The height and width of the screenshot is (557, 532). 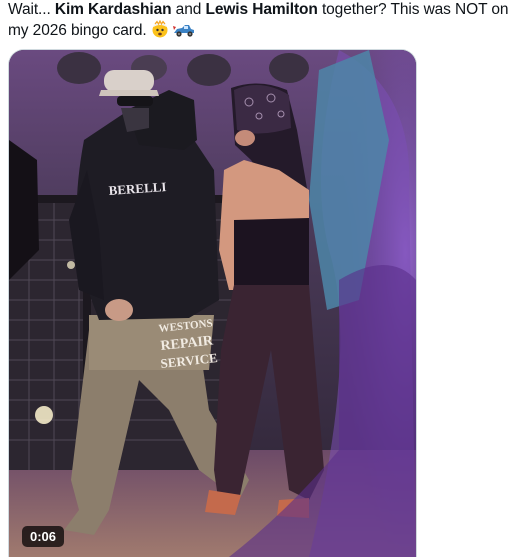 I want to click on pants-print: WESTONS REPAIR SERVICE, so click(x=188, y=344).